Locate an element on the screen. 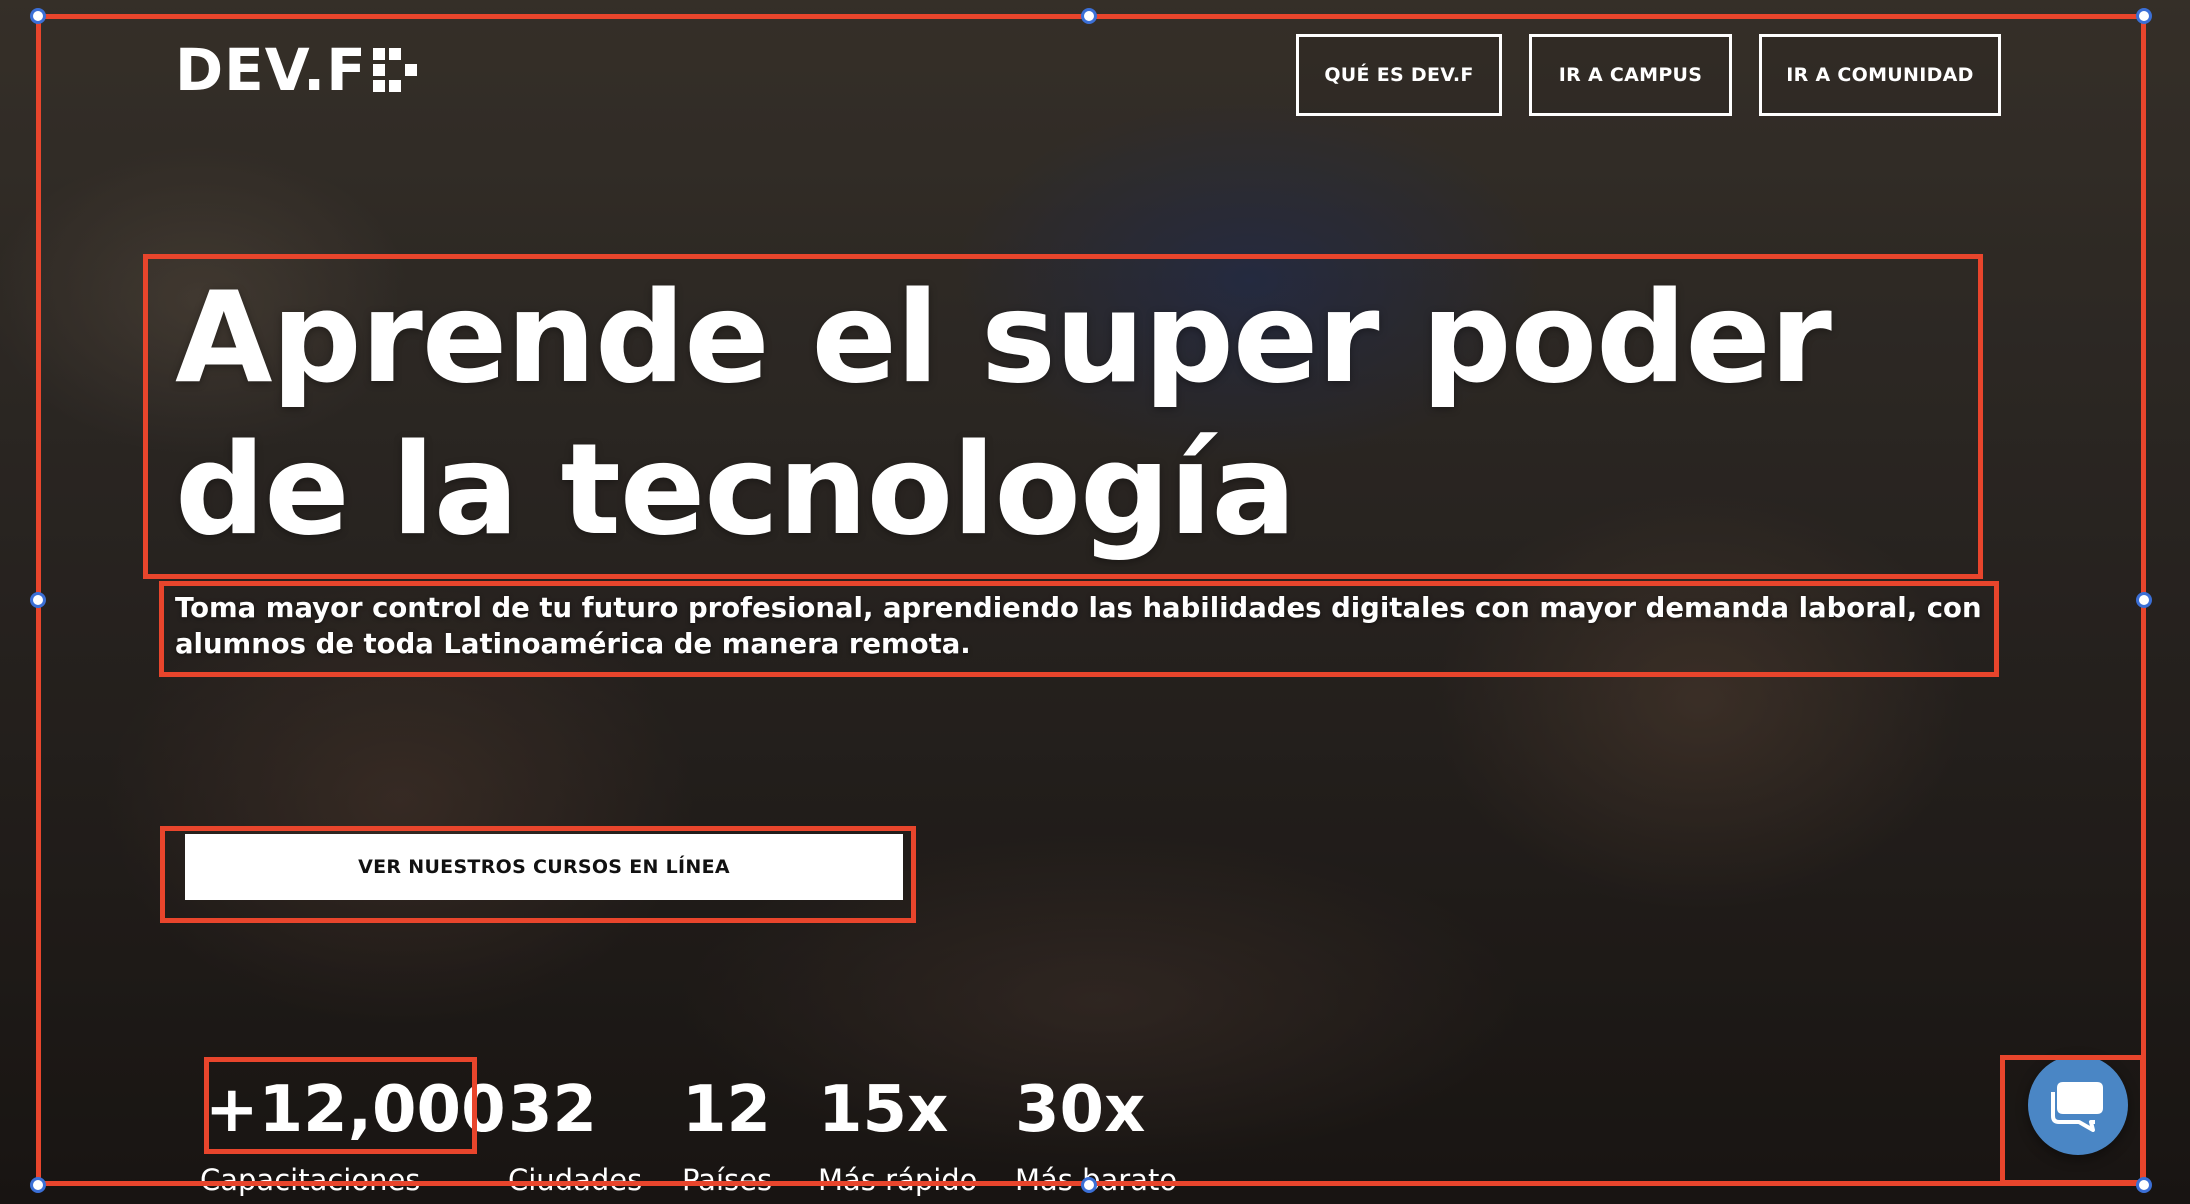 This screenshot has height=1204, width=2190. nav-ir-a-campus-button: IR A CAMPUS is located at coordinates (1630, 75).